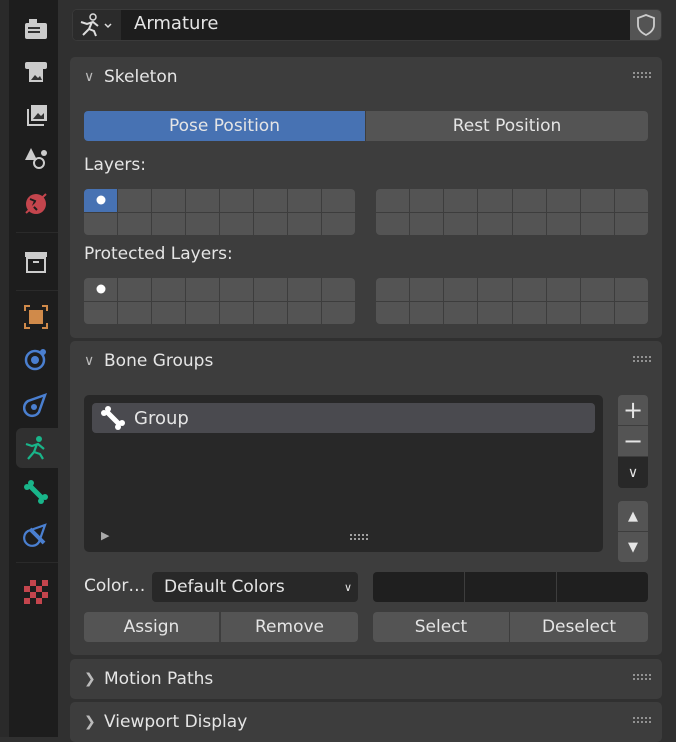 This screenshot has width=676, height=742. Describe the element at coordinates (105, 535) in the screenshot. I see `filter-options-toggle-icon: ▶` at that location.